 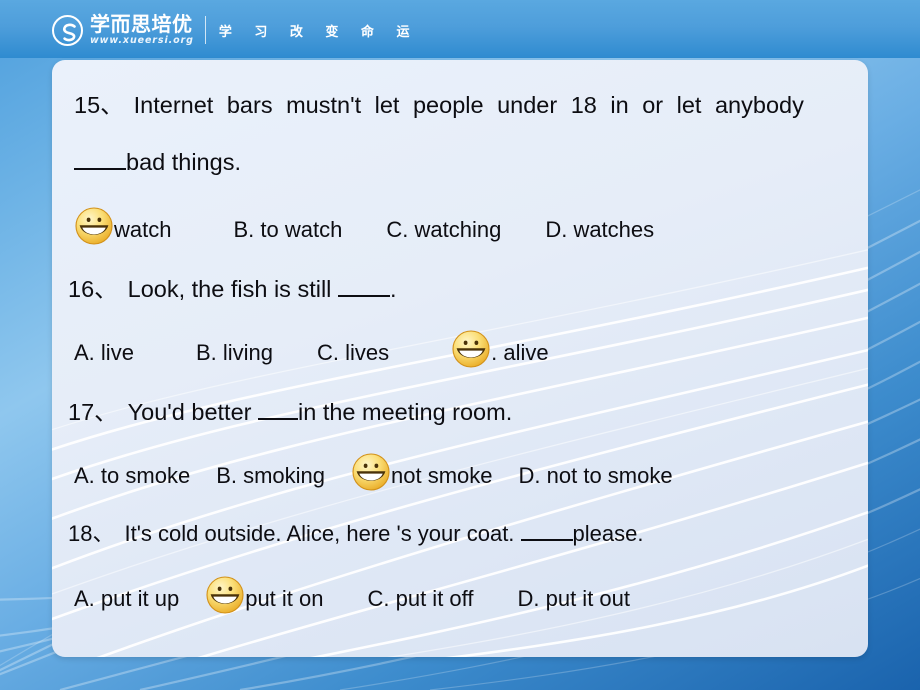 What do you see at coordinates (367, 352) in the screenshot?
I see `question-16-option-c-text: lives` at bounding box center [367, 352].